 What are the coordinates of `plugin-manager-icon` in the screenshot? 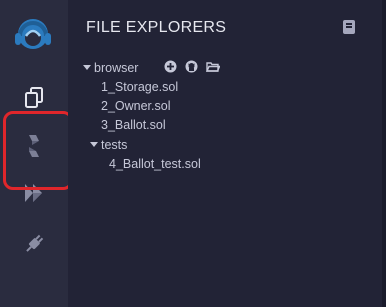 It's located at (34, 244).